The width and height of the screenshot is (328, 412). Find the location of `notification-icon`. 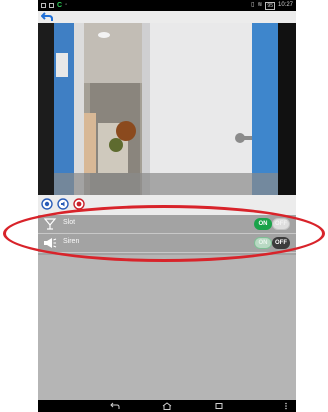

notification-icon is located at coordinates (43, 5).